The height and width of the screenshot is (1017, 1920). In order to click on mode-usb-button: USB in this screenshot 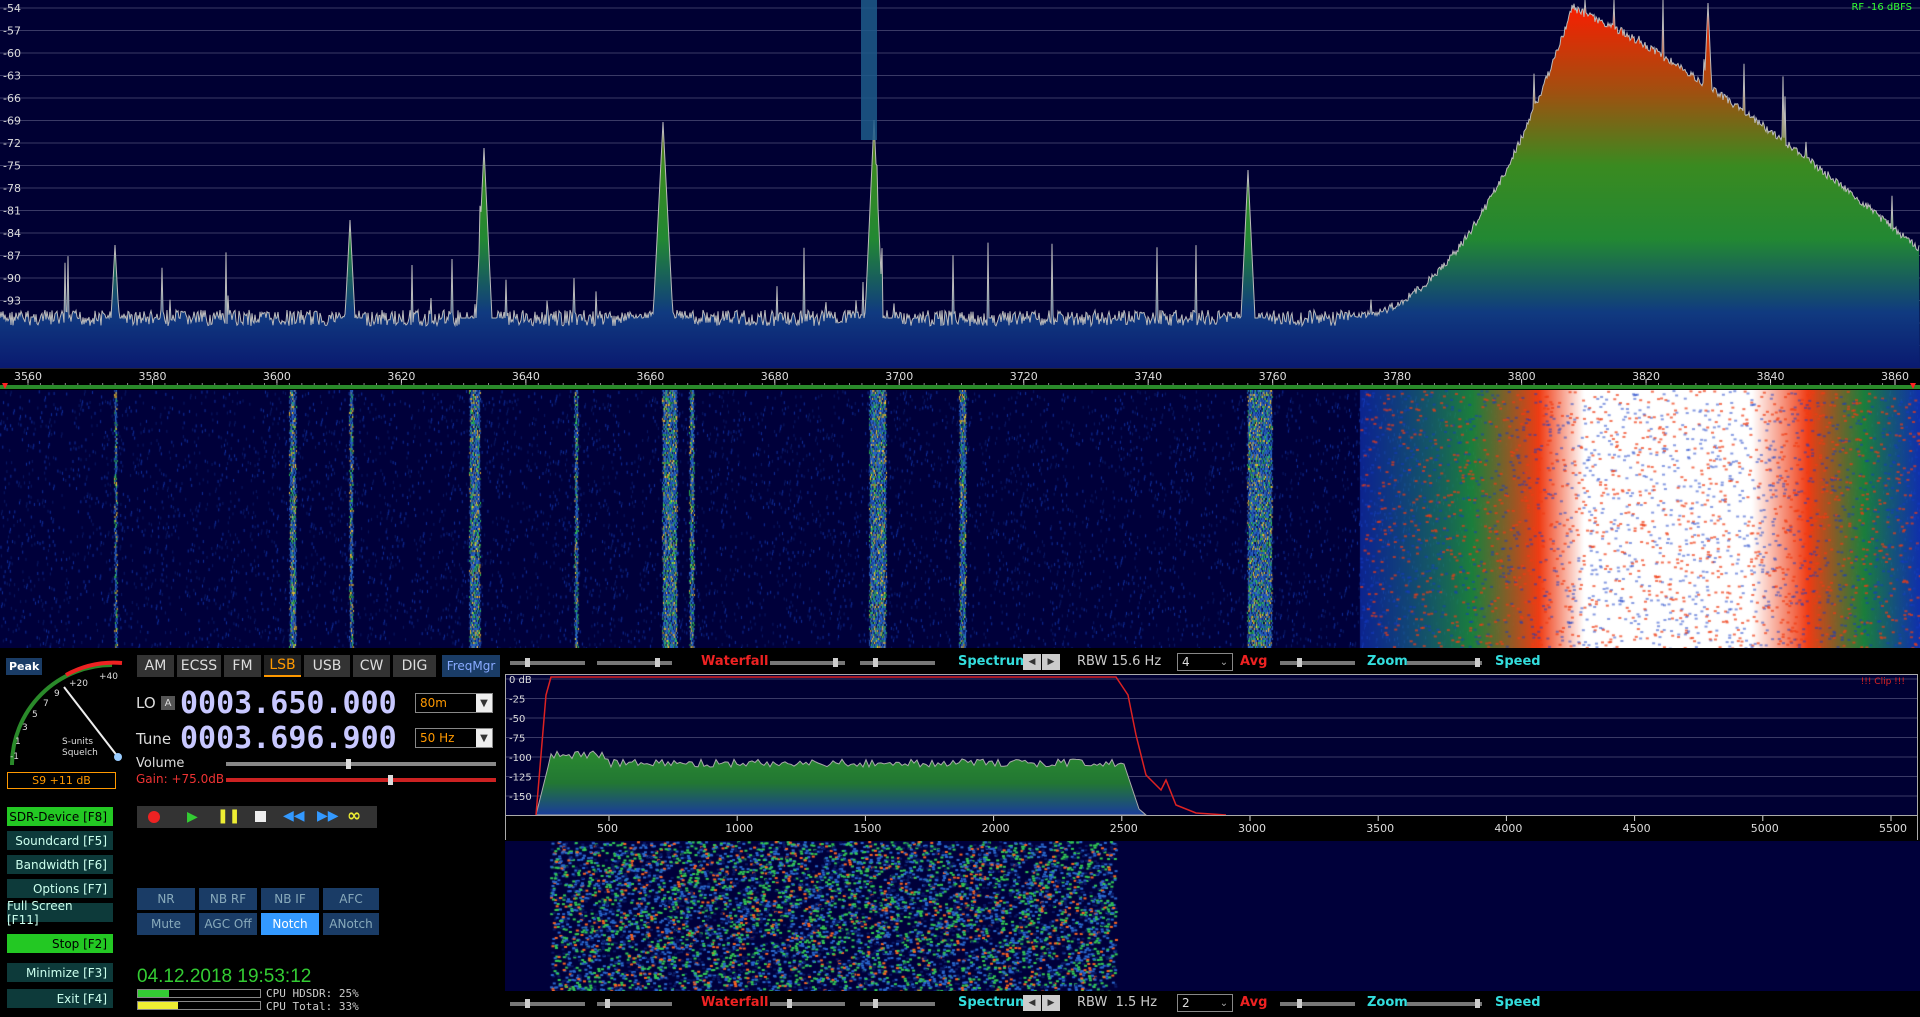, I will do `click(327, 666)`.